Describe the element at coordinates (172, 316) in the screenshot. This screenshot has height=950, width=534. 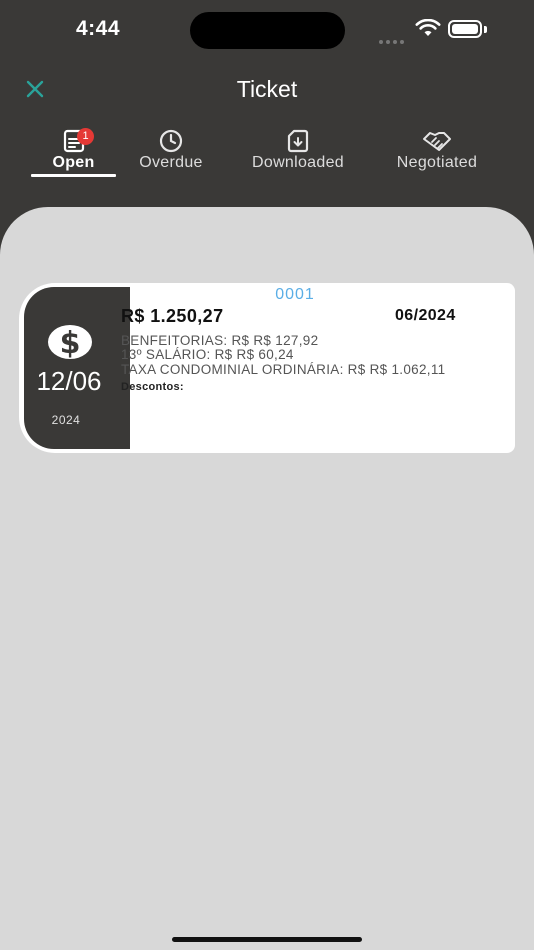
I see `ticket-amount: R$ 1.250,27` at that location.